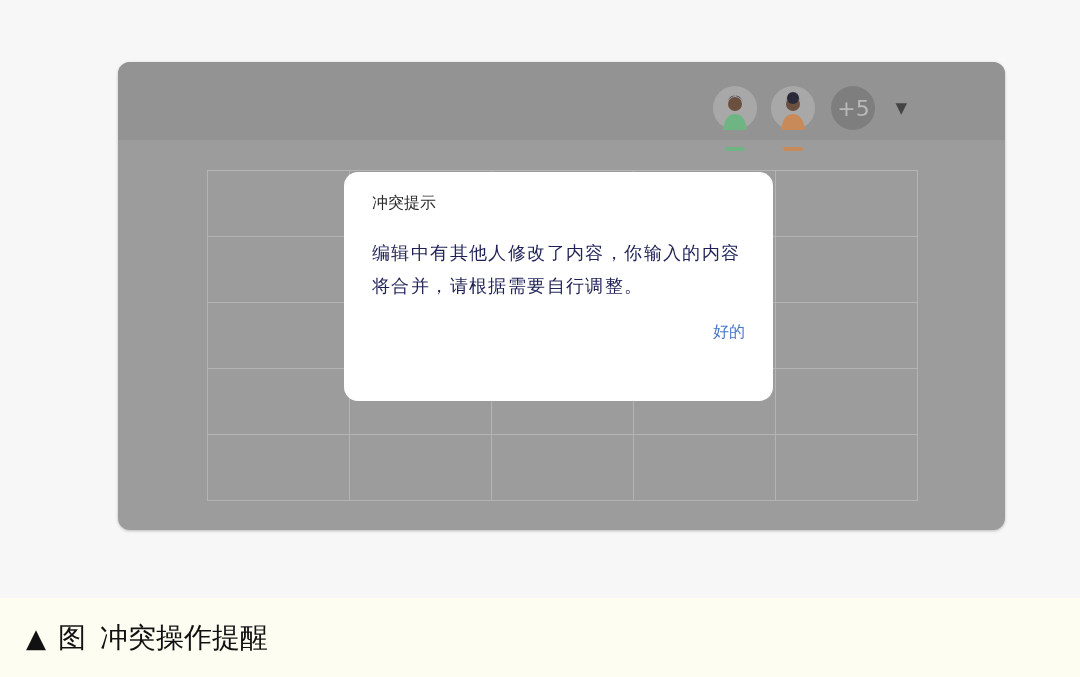  Describe the element at coordinates (404, 203) in the screenshot. I see `dialog-title: 冲突提示` at that location.